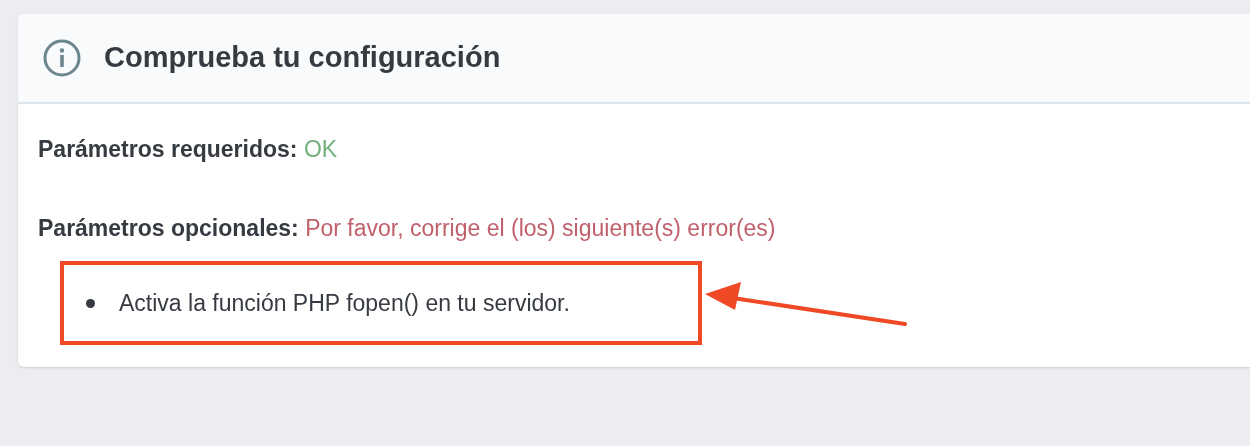  Describe the element at coordinates (407, 228) in the screenshot. I see `check-result: Parámetros opcionales: Por favor, corrige el (los) siguiente(s) error(es)` at that location.